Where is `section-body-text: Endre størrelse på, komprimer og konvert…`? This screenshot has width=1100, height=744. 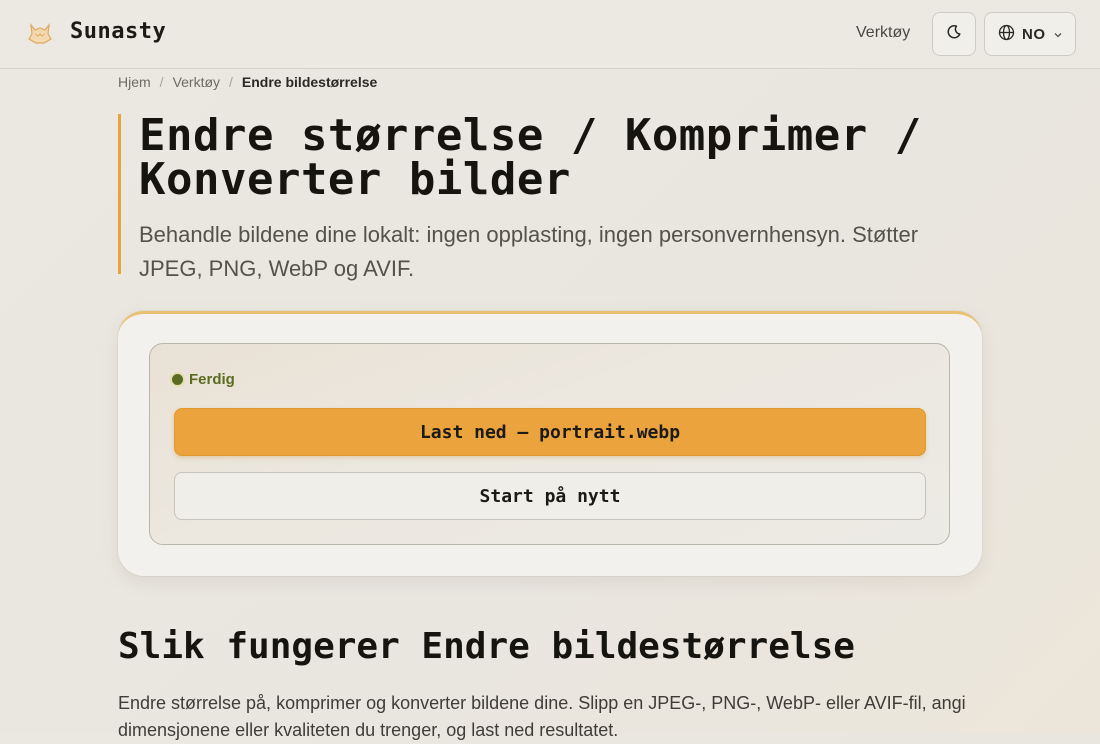 section-body-text: Endre størrelse på, komprimer og konvert… is located at coordinates (542, 716).